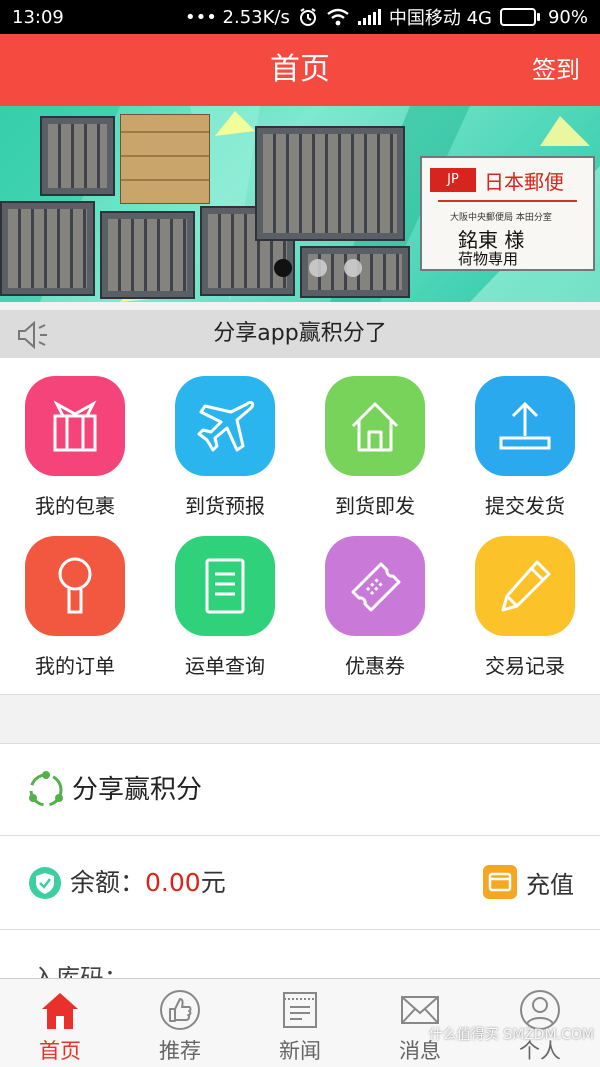  I want to click on tab-home: 首页, so click(60, 1023).